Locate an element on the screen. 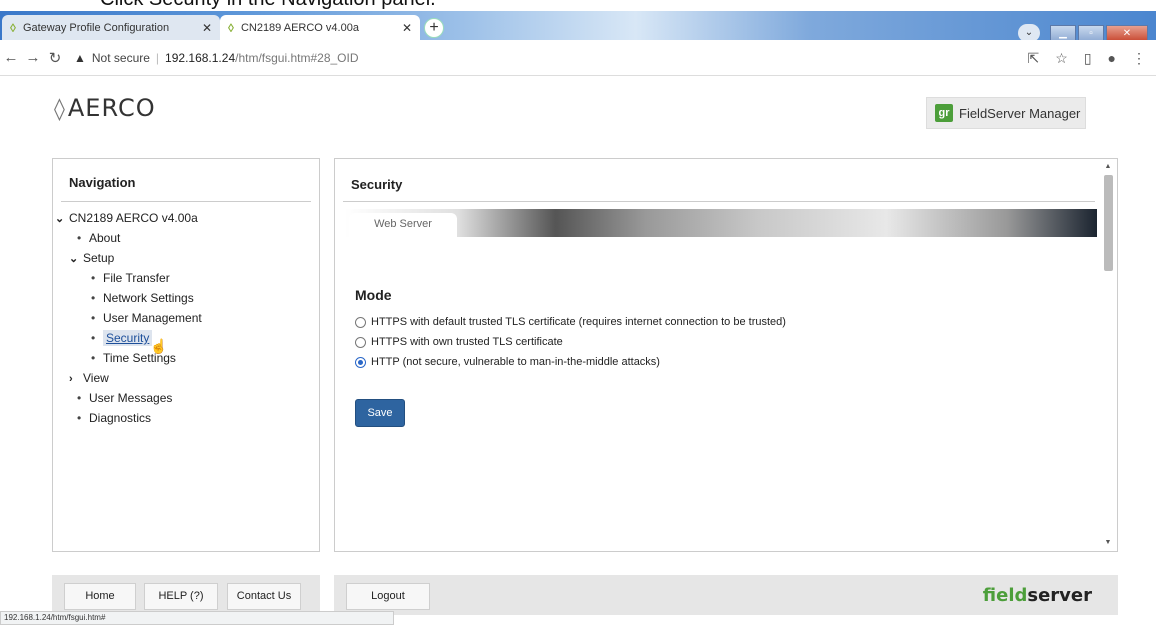  browser-tab-gateway: ◊ Gateway Profile Configuration ✕ is located at coordinates (111, 27).